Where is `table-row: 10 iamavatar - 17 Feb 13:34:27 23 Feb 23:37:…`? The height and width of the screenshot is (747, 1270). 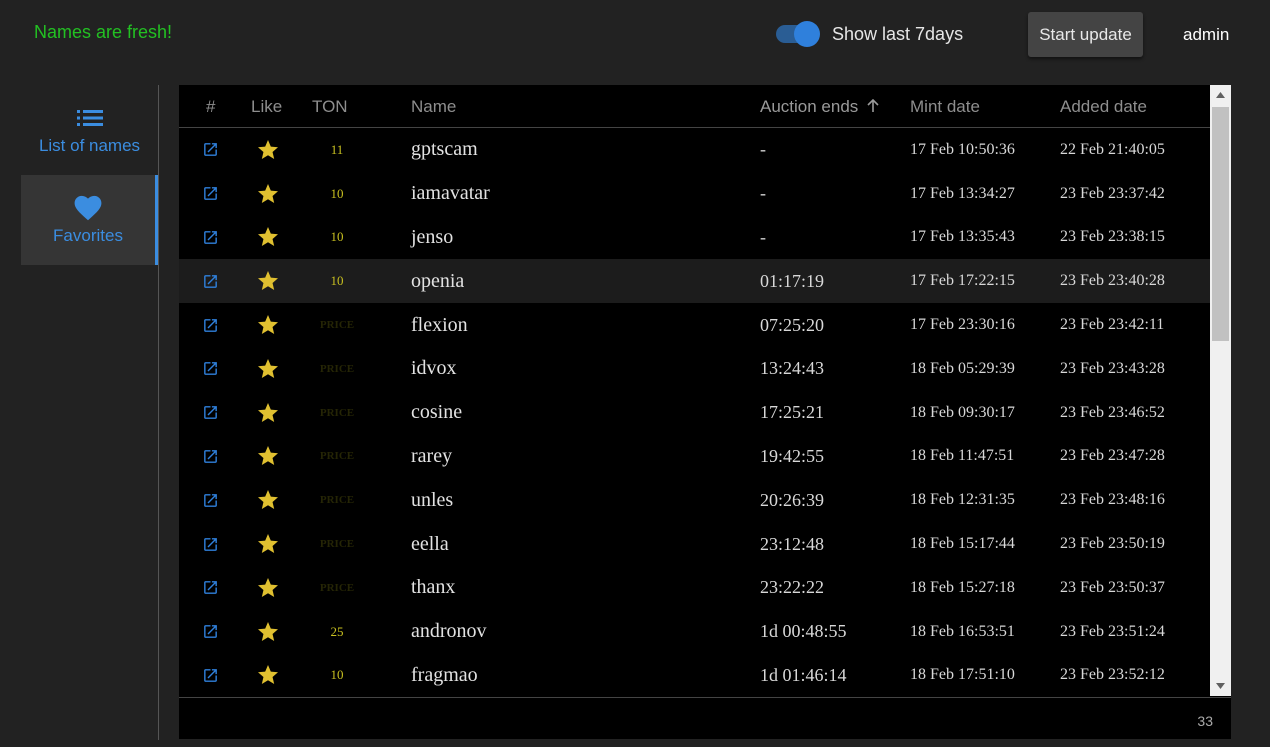 table-row: 10 iamavatar - 17 Feb 13:34:27 23 Feb 23:37:… is located at coordinates (694, 194).